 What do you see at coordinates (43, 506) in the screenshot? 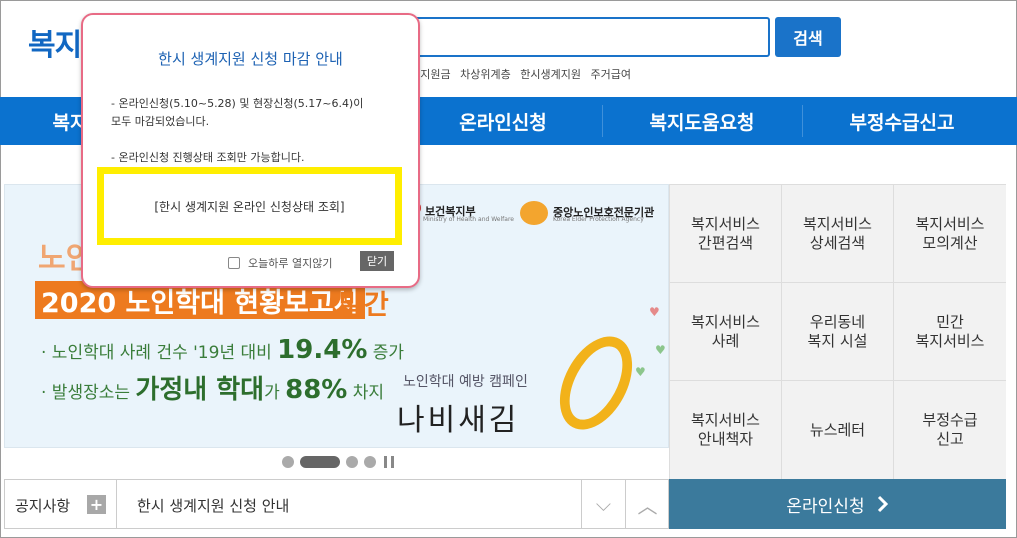
I see `notice-label: 공지사항` at bounding box center [43, 506].